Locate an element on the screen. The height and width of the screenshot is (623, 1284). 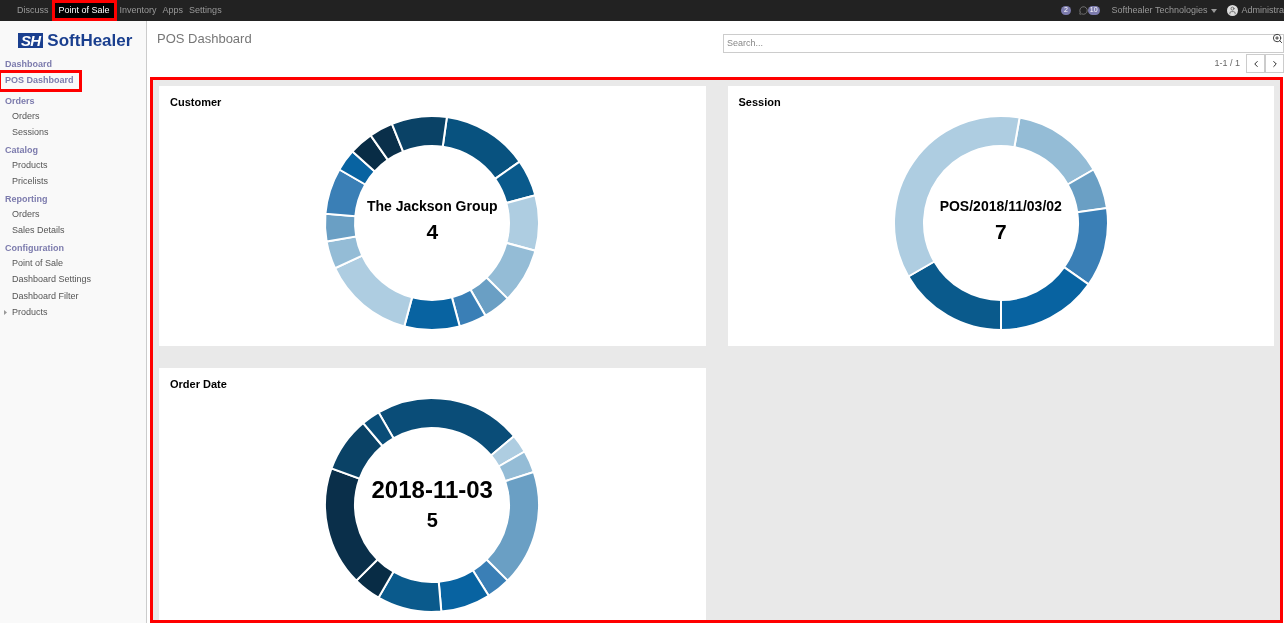
menu-section: Reporting is located at coordinates (73, 199).